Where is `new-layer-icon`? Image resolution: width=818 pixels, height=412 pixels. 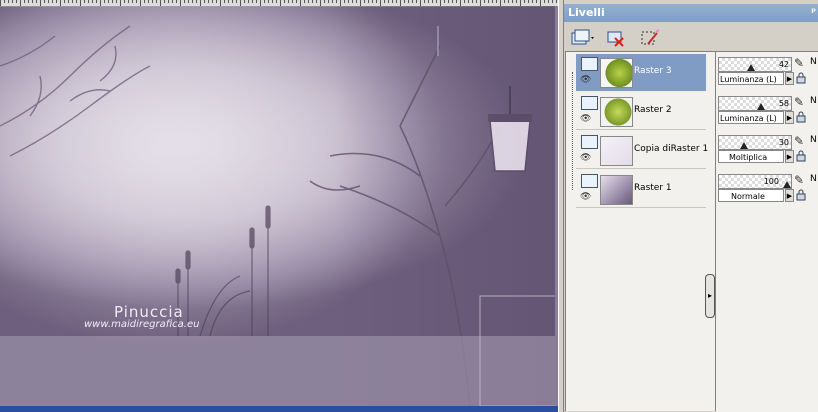
new-layer-icon is located at coordinates (582, 37).